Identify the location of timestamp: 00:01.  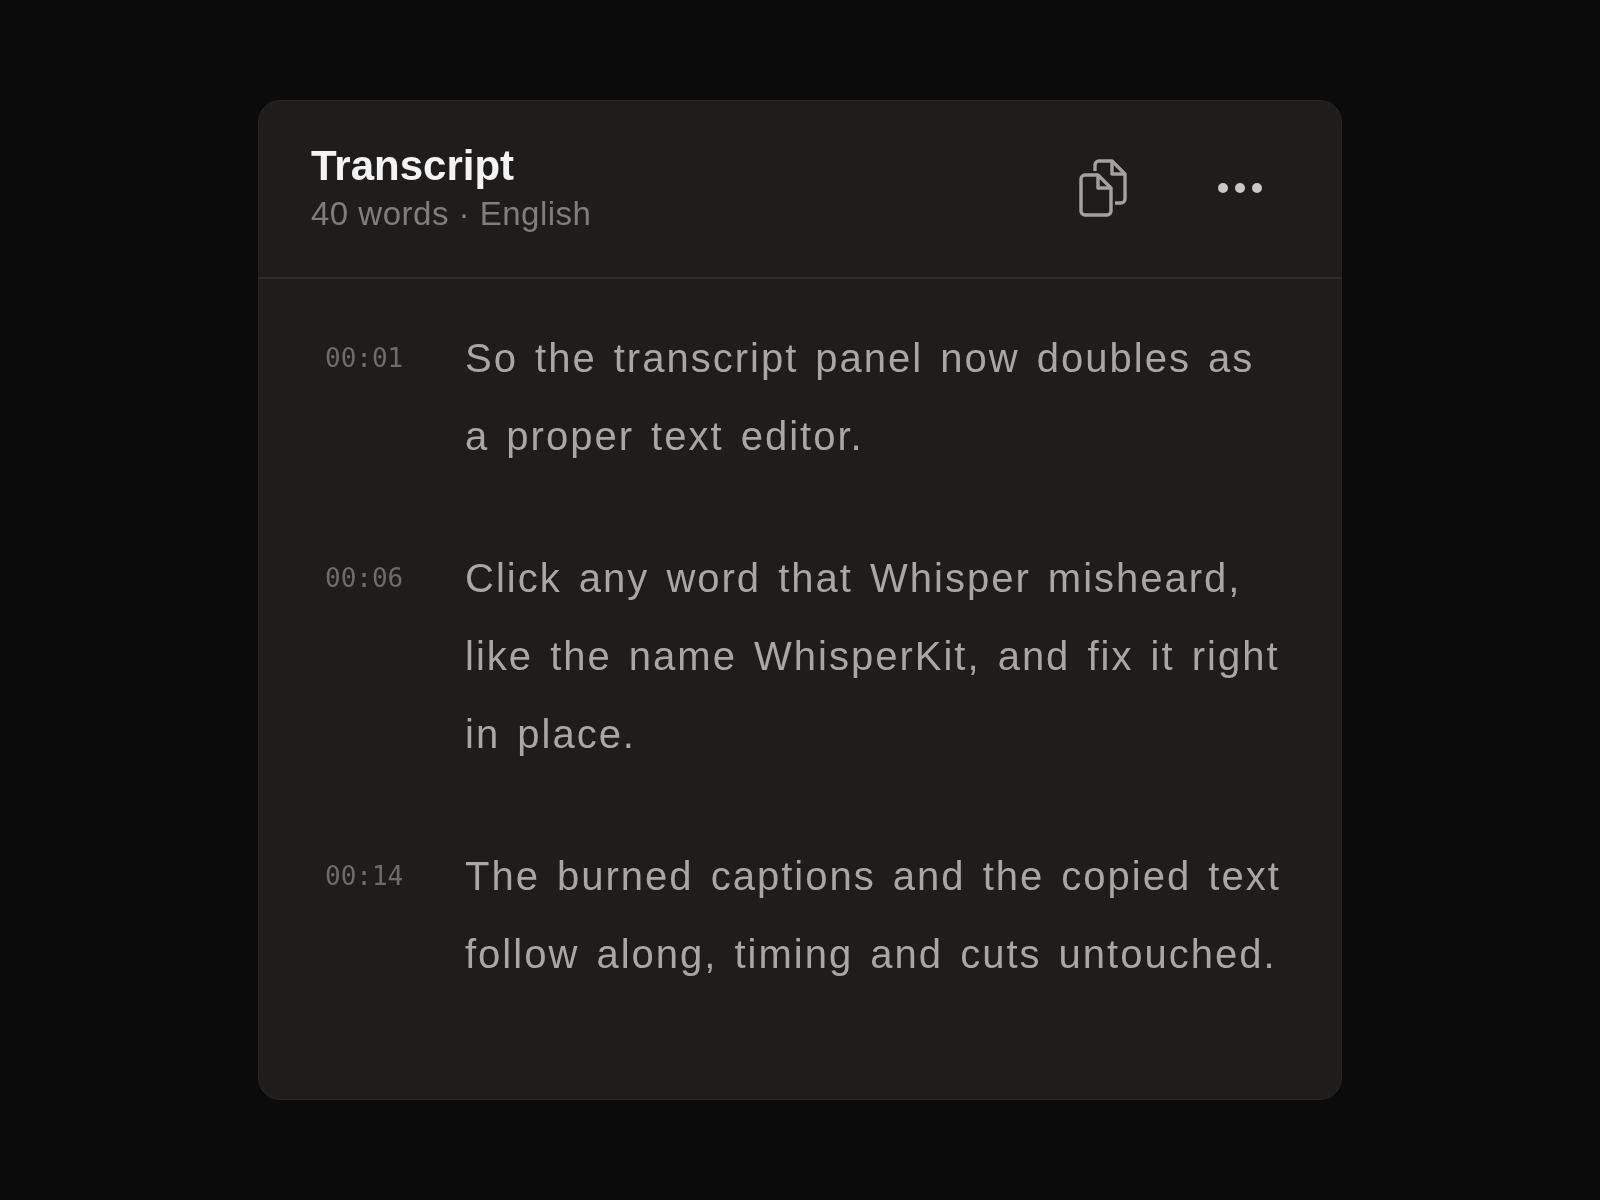
(365, 358).